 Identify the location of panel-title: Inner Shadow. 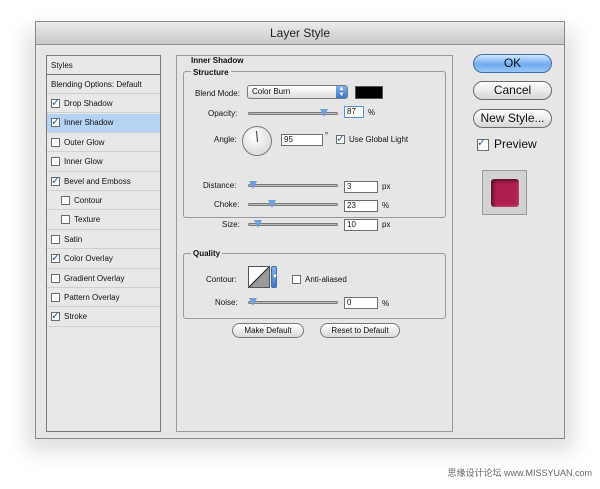
(217, 60).